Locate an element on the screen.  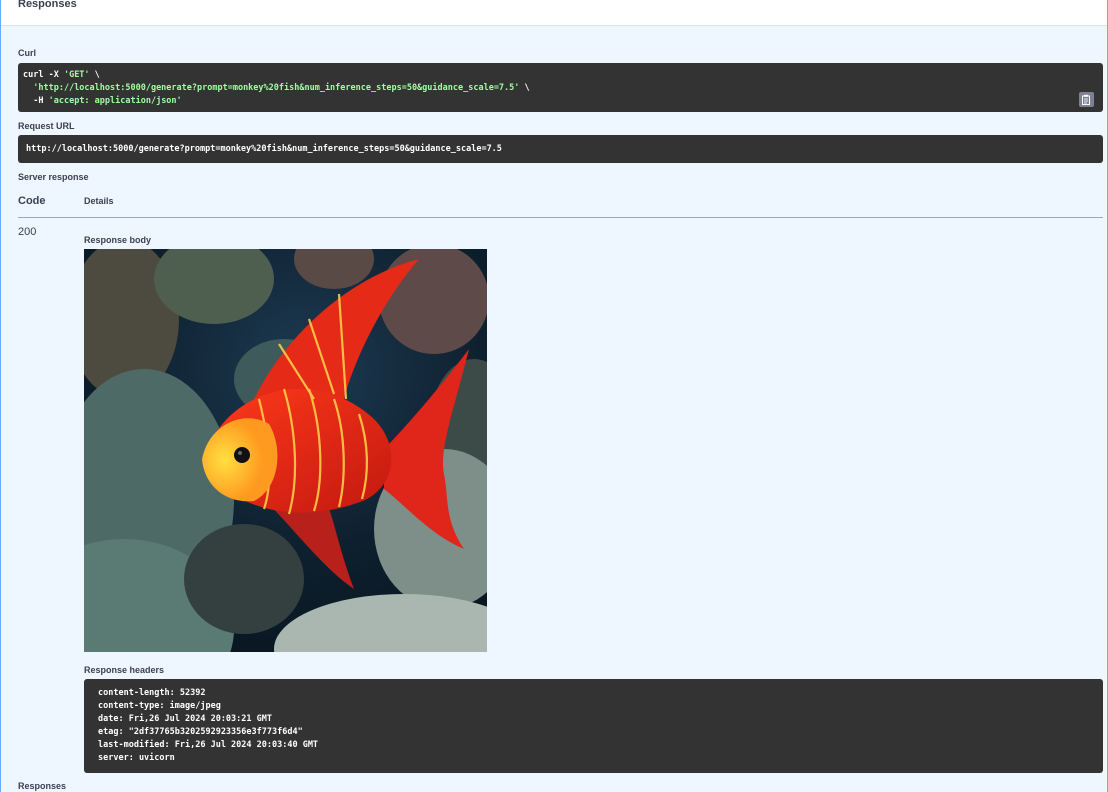
curl-command: curl -X is located at coordinates (43, 75).